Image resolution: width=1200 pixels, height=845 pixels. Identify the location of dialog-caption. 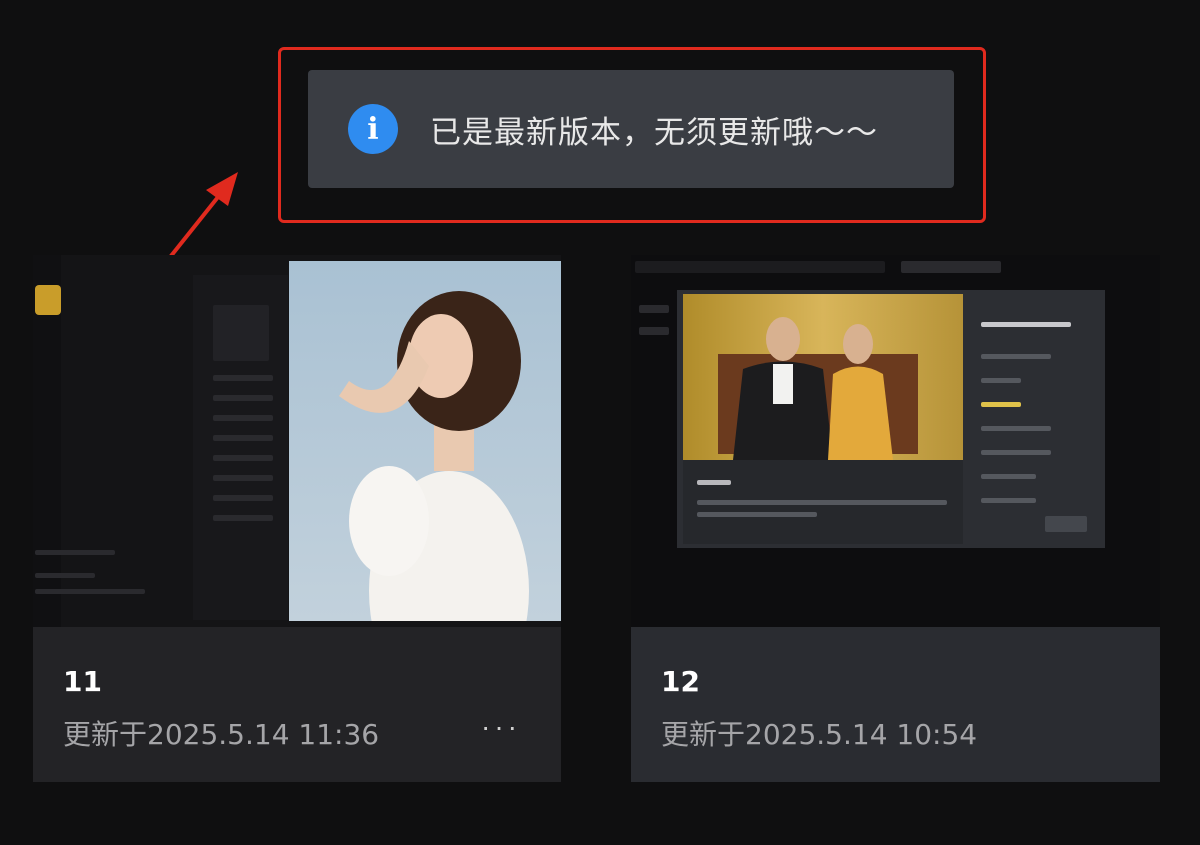
(823, 502).